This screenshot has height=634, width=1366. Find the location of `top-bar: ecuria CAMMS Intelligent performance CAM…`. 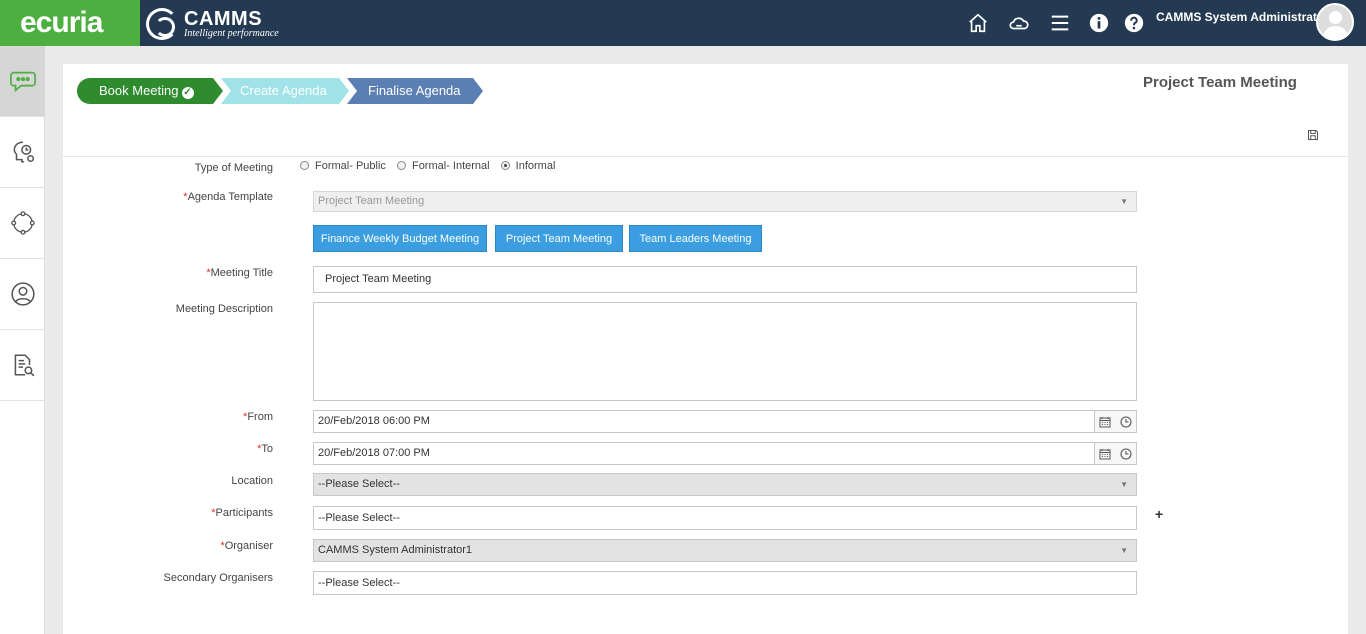

top-bar: ecuria CAMMS Intelligent performance CAM… is located at coordinates (683, 23).